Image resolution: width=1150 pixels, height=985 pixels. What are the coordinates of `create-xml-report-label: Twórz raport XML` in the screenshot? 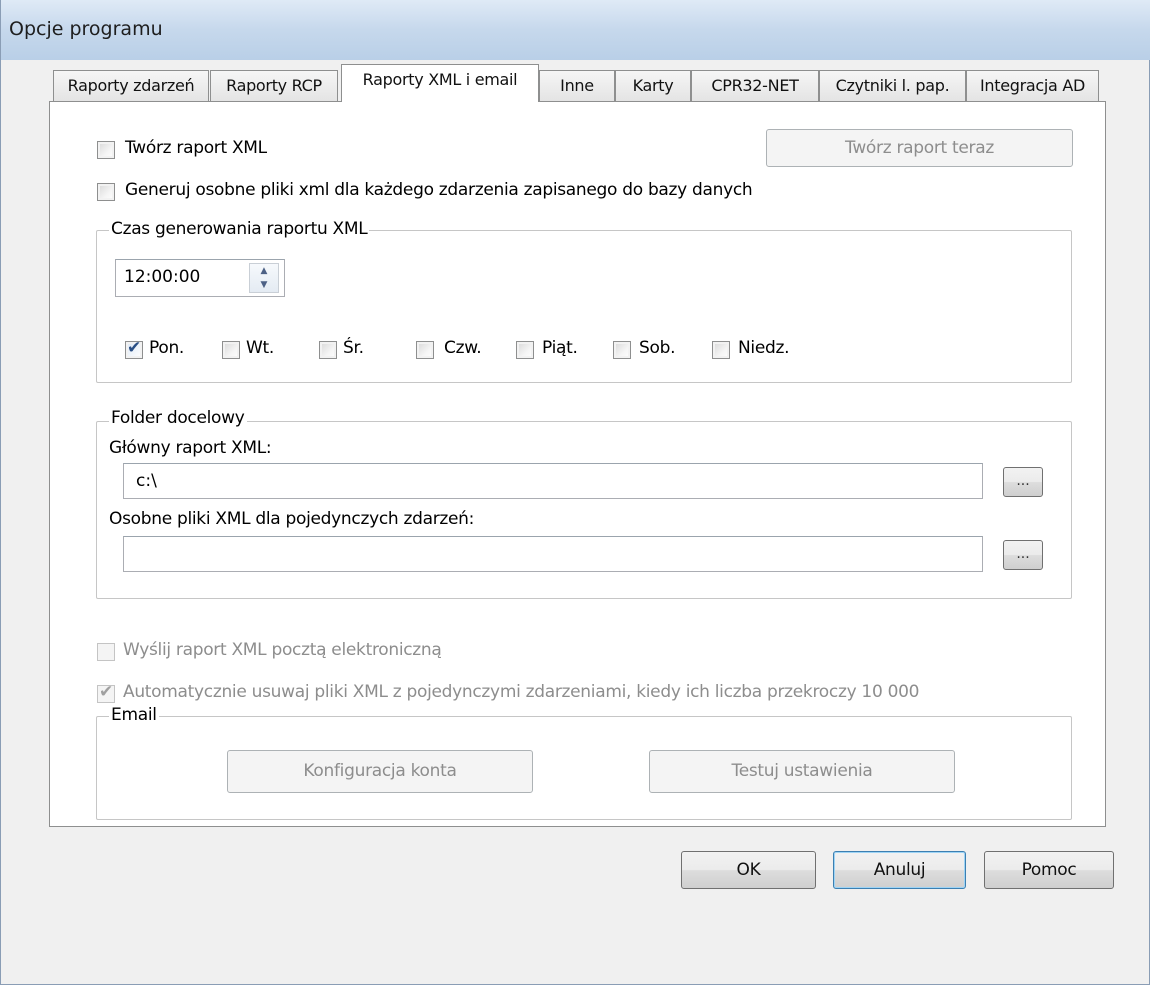 It's located at (196, 148).